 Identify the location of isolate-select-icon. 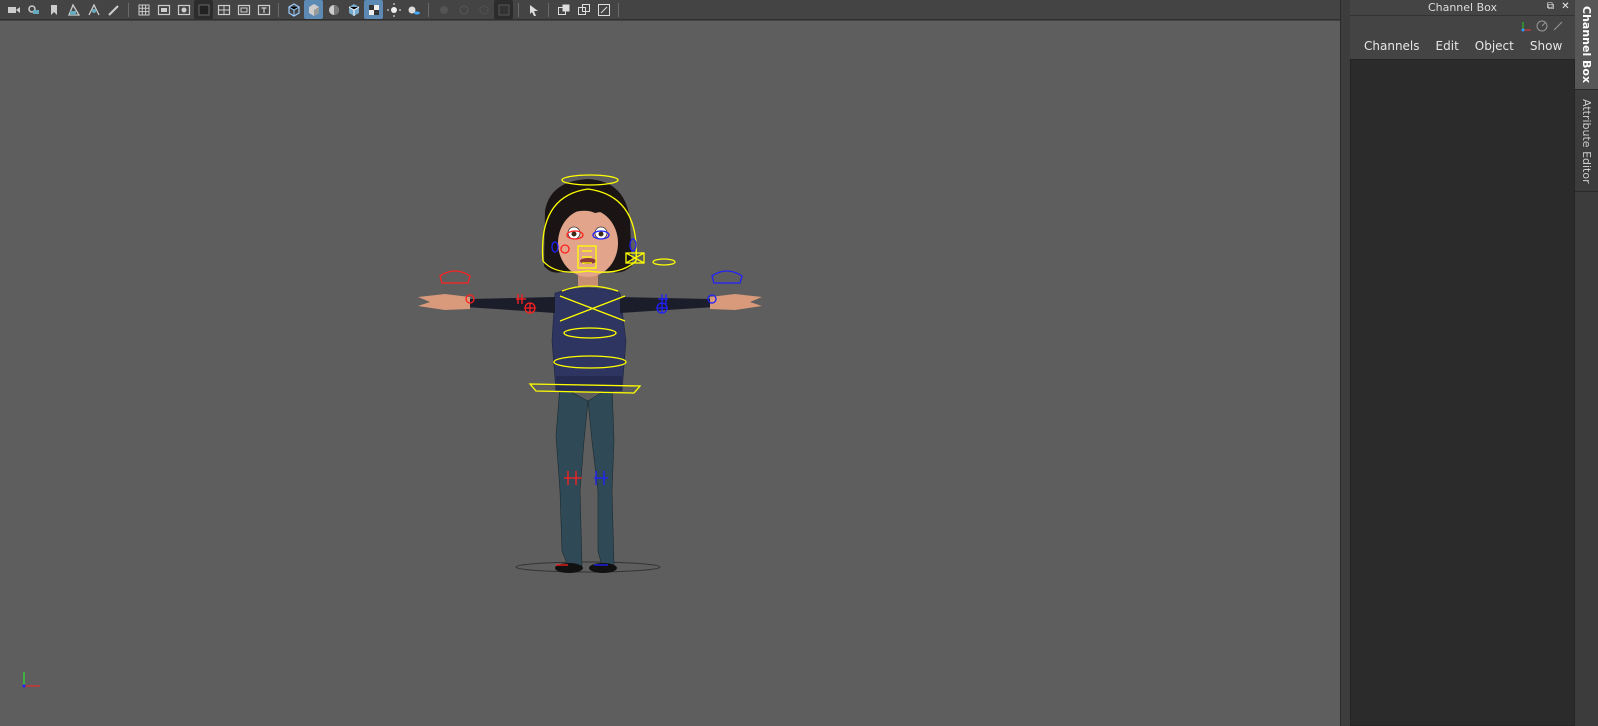
(533, 9).